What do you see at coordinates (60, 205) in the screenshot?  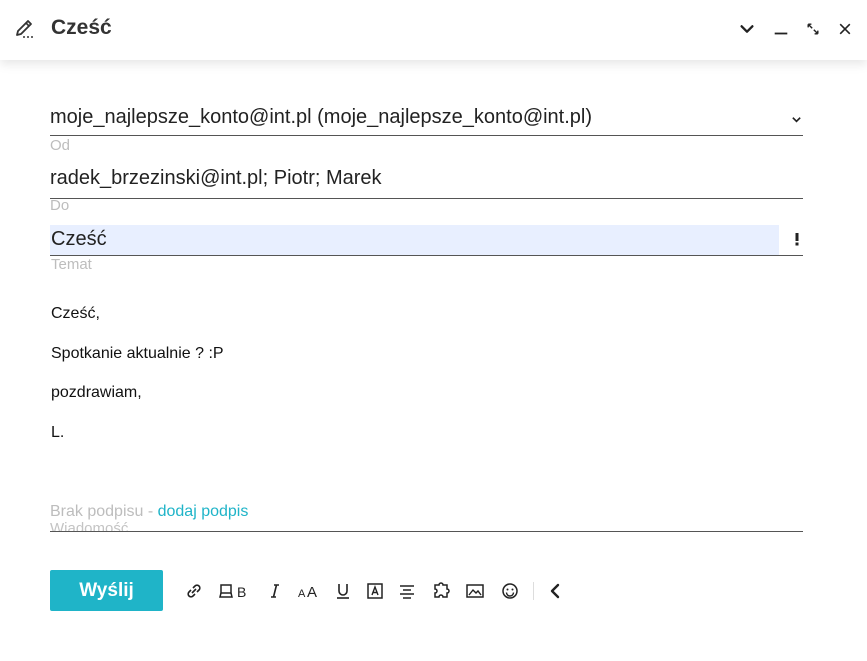 I see `to-label: Do` at bounding box center [60, 205].